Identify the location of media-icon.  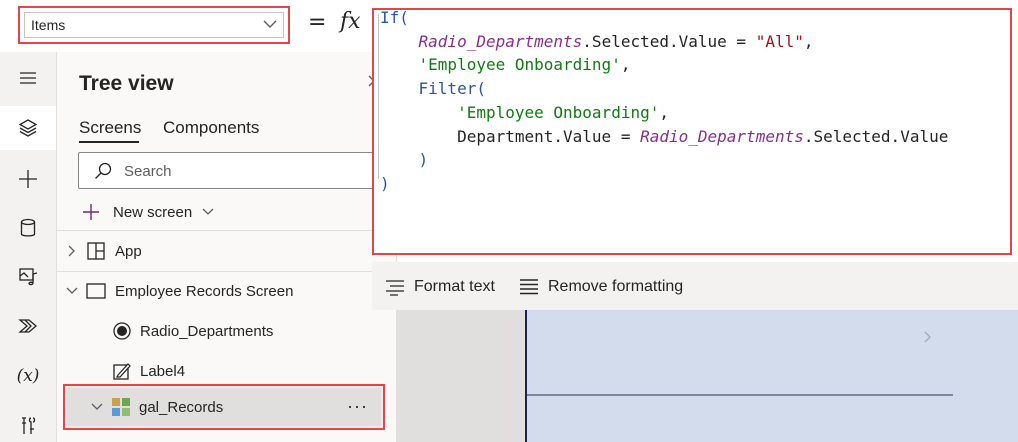
(28, 276).